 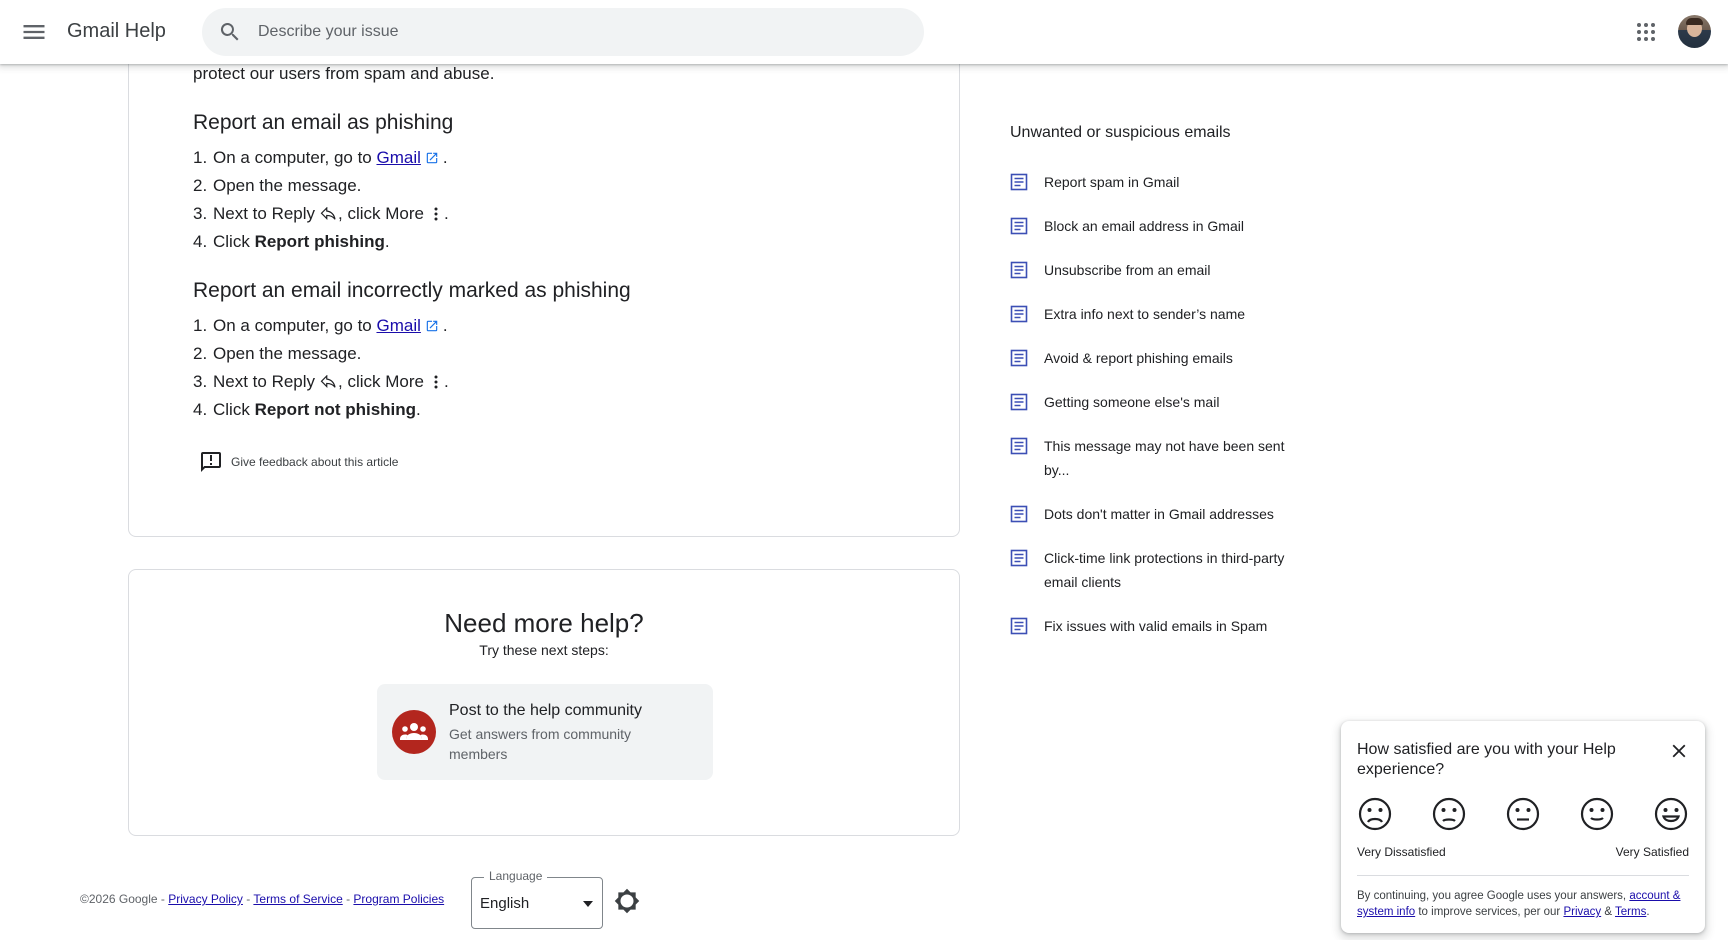 What do you see at coordinates (315, 462) in the screenshot?
I see `feedback-label: Give feedback about this article` at bounding box center [315, 462].